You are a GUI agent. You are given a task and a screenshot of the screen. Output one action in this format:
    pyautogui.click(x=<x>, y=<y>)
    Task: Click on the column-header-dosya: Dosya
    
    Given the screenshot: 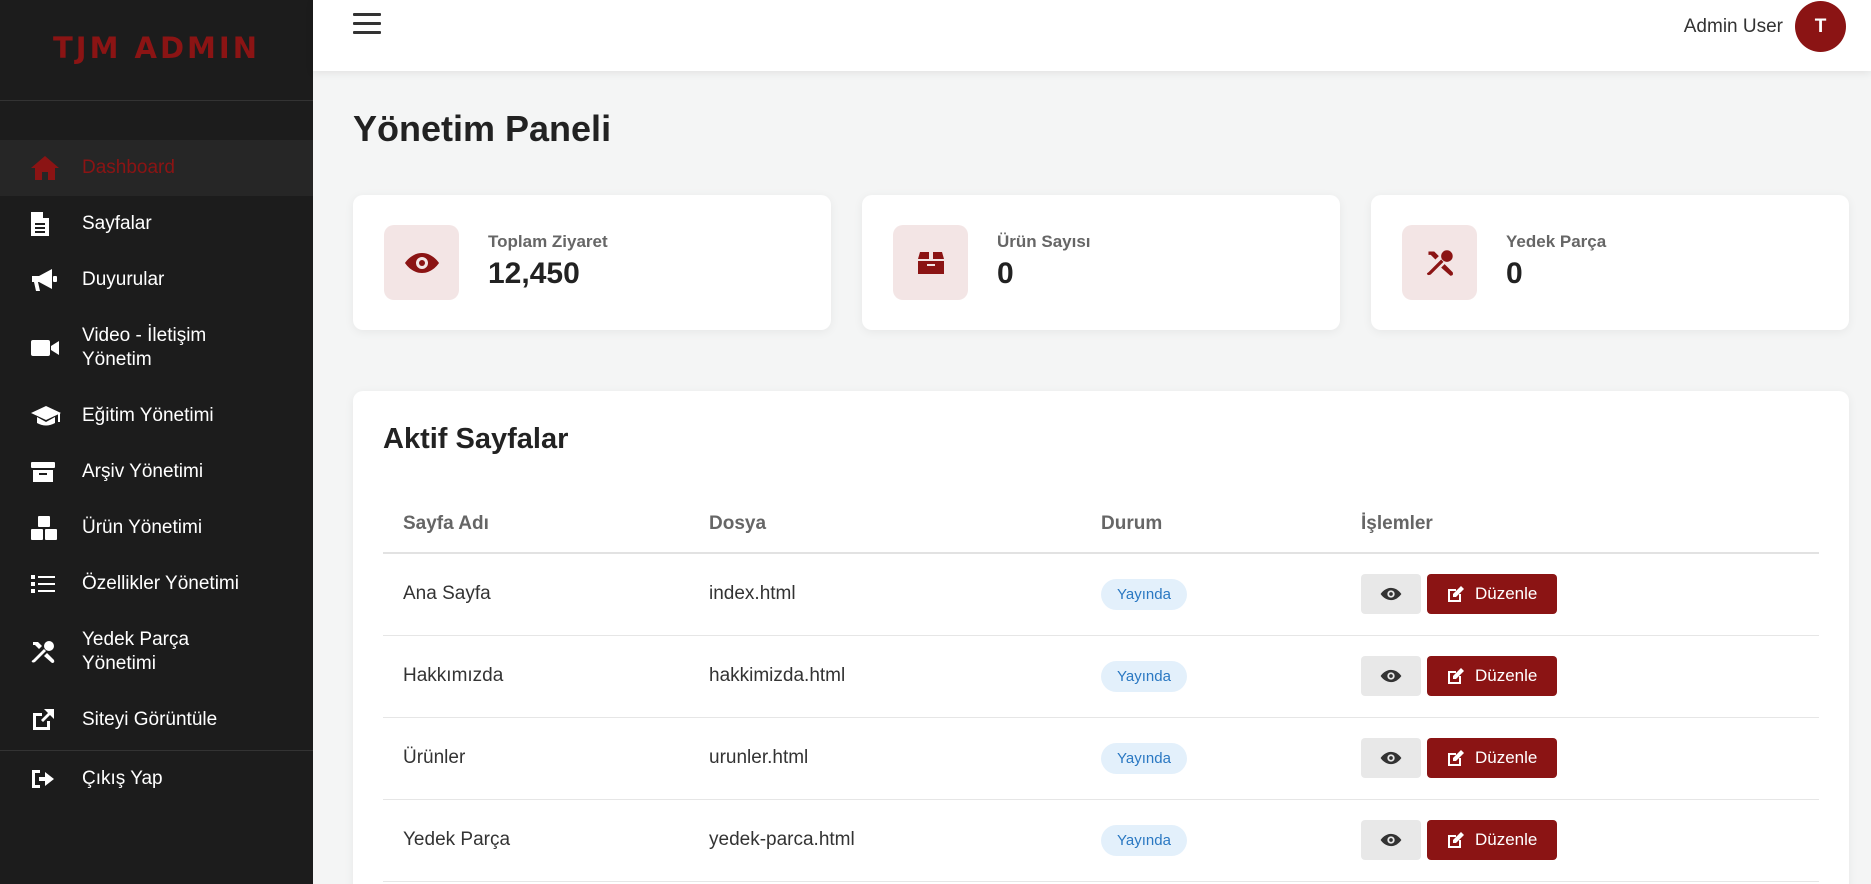 What is the action you would take?
    pyautogui.click(x=885, y=524)
    